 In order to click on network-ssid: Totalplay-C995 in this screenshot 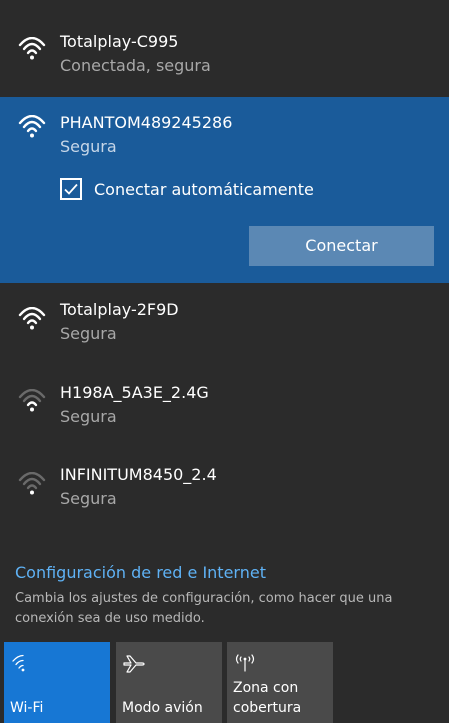, I will do `click(119, 41)`.